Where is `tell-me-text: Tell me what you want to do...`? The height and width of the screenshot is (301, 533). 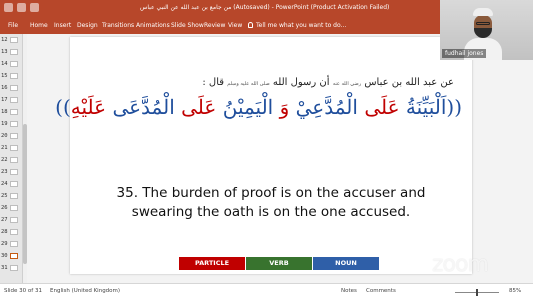
tell-me-text: Tell me what you want to do... is located at coordinates (301, 25).